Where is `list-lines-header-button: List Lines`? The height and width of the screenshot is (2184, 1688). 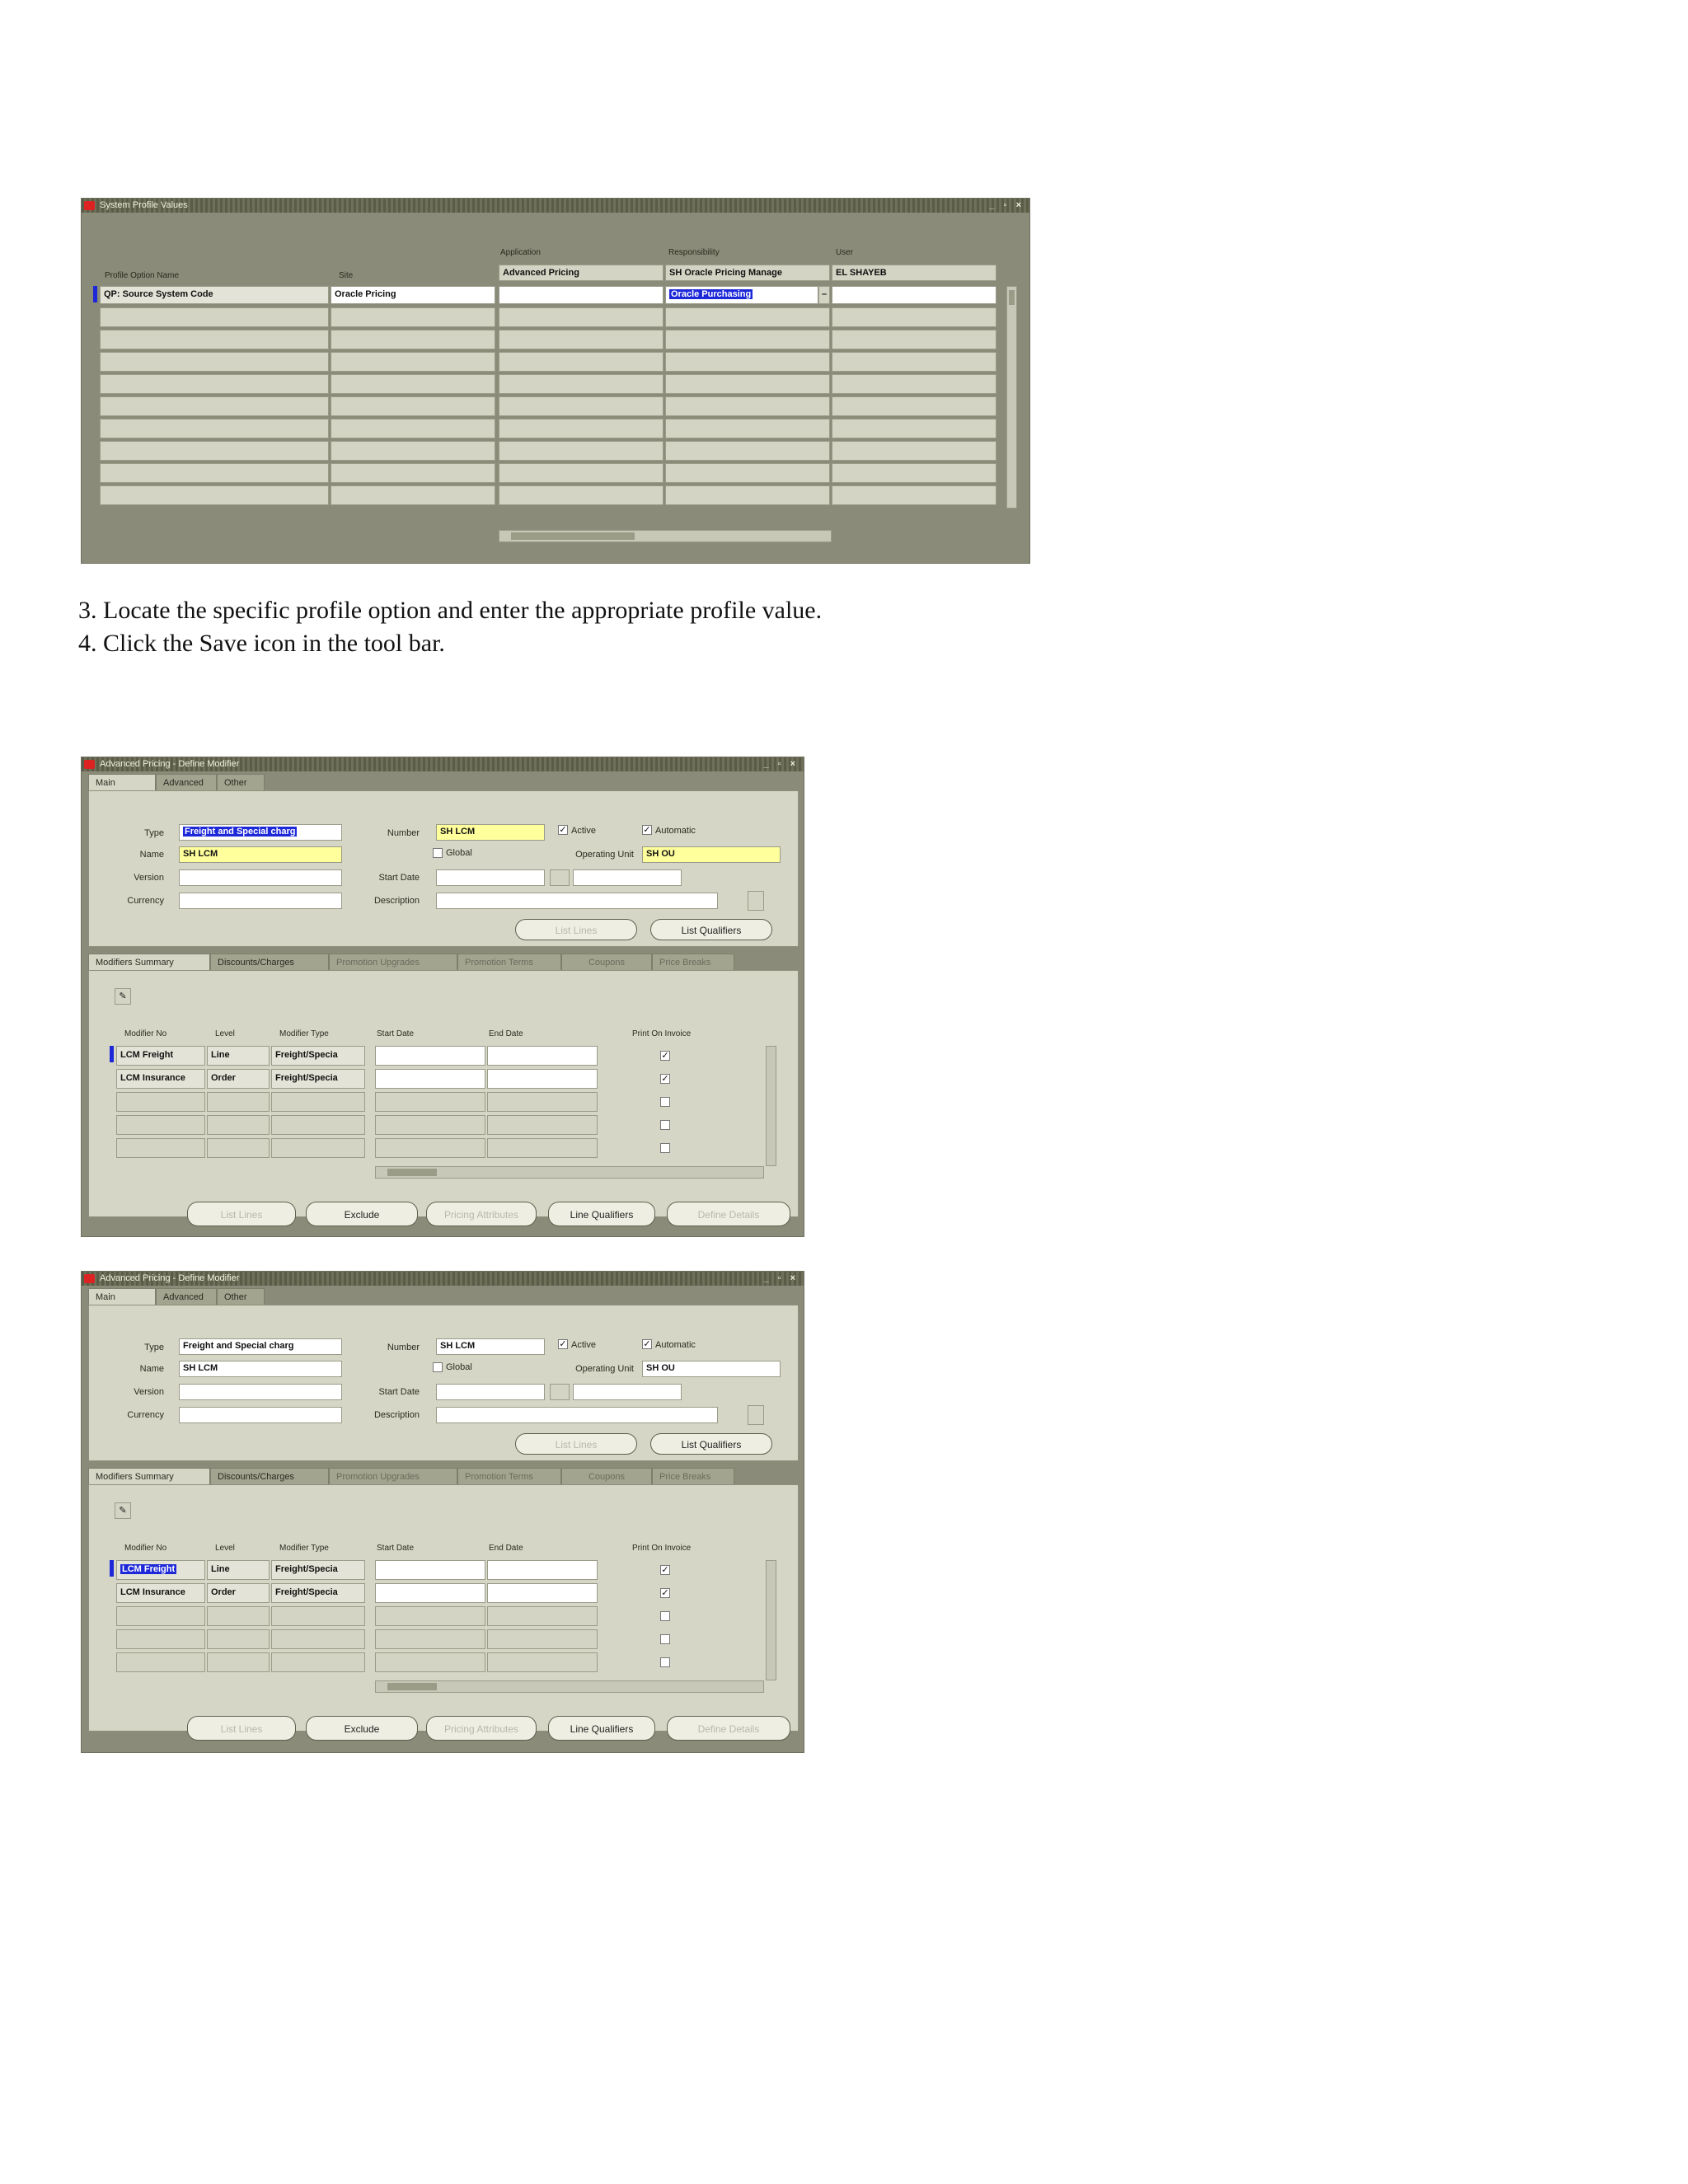 list-lines-header-button: List Lines is located at coordinates (576, 1444).